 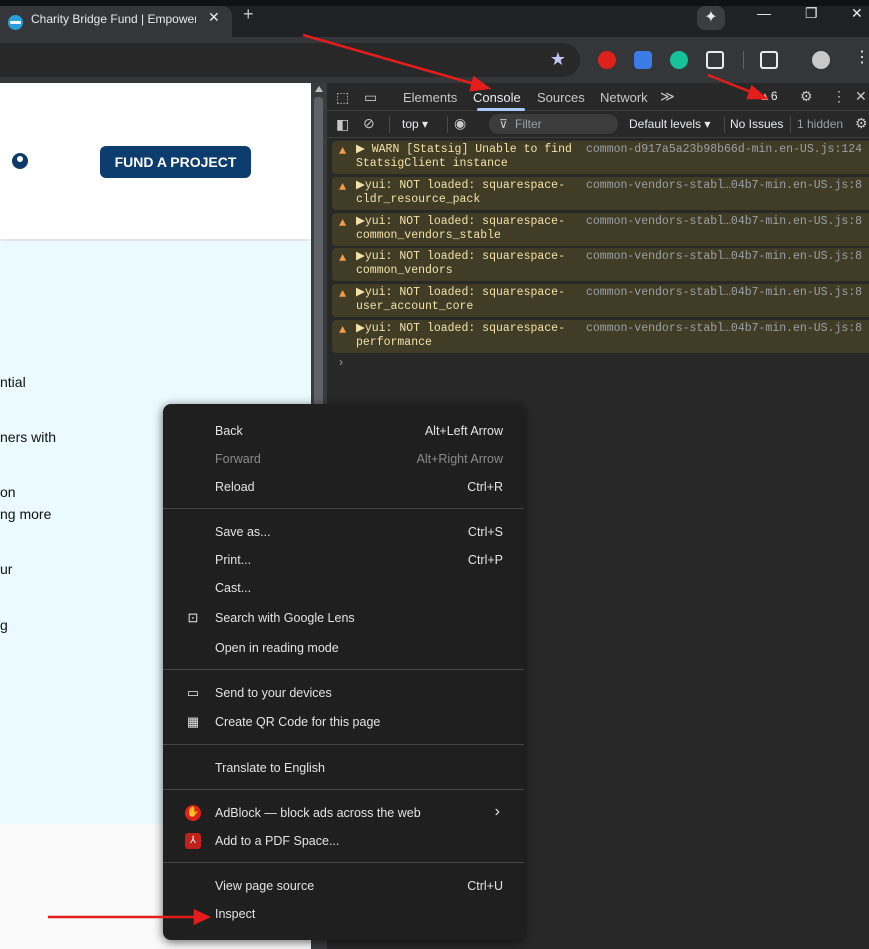 I want to click on fund-a-project-button: FUND A PROJECT, so click(x=175, y=162).